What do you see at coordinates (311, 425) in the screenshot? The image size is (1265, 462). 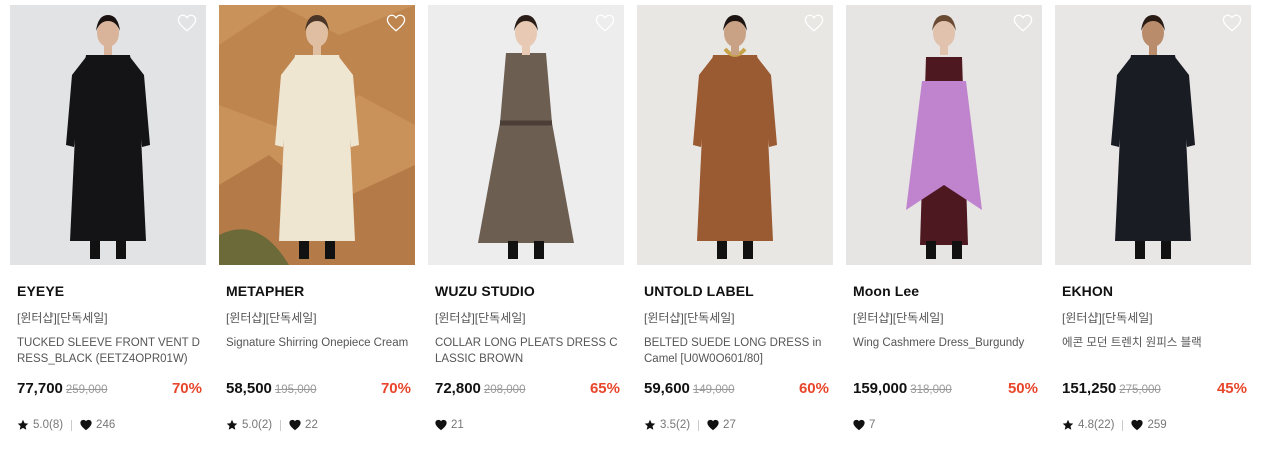 I see `like-count: 22` at bounding box center [311, 425].